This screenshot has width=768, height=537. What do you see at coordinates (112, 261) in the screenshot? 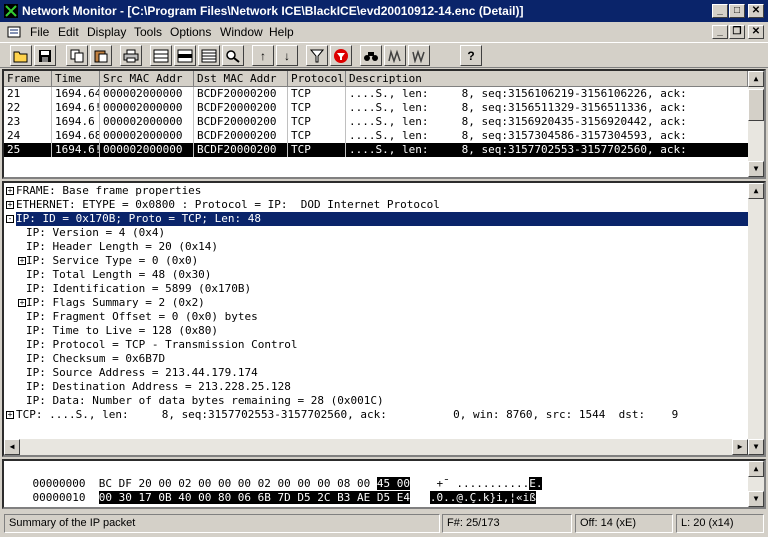
I see `detail-line: IP: Service Type = 0 (0x0)` at bounding box center [112, 261].